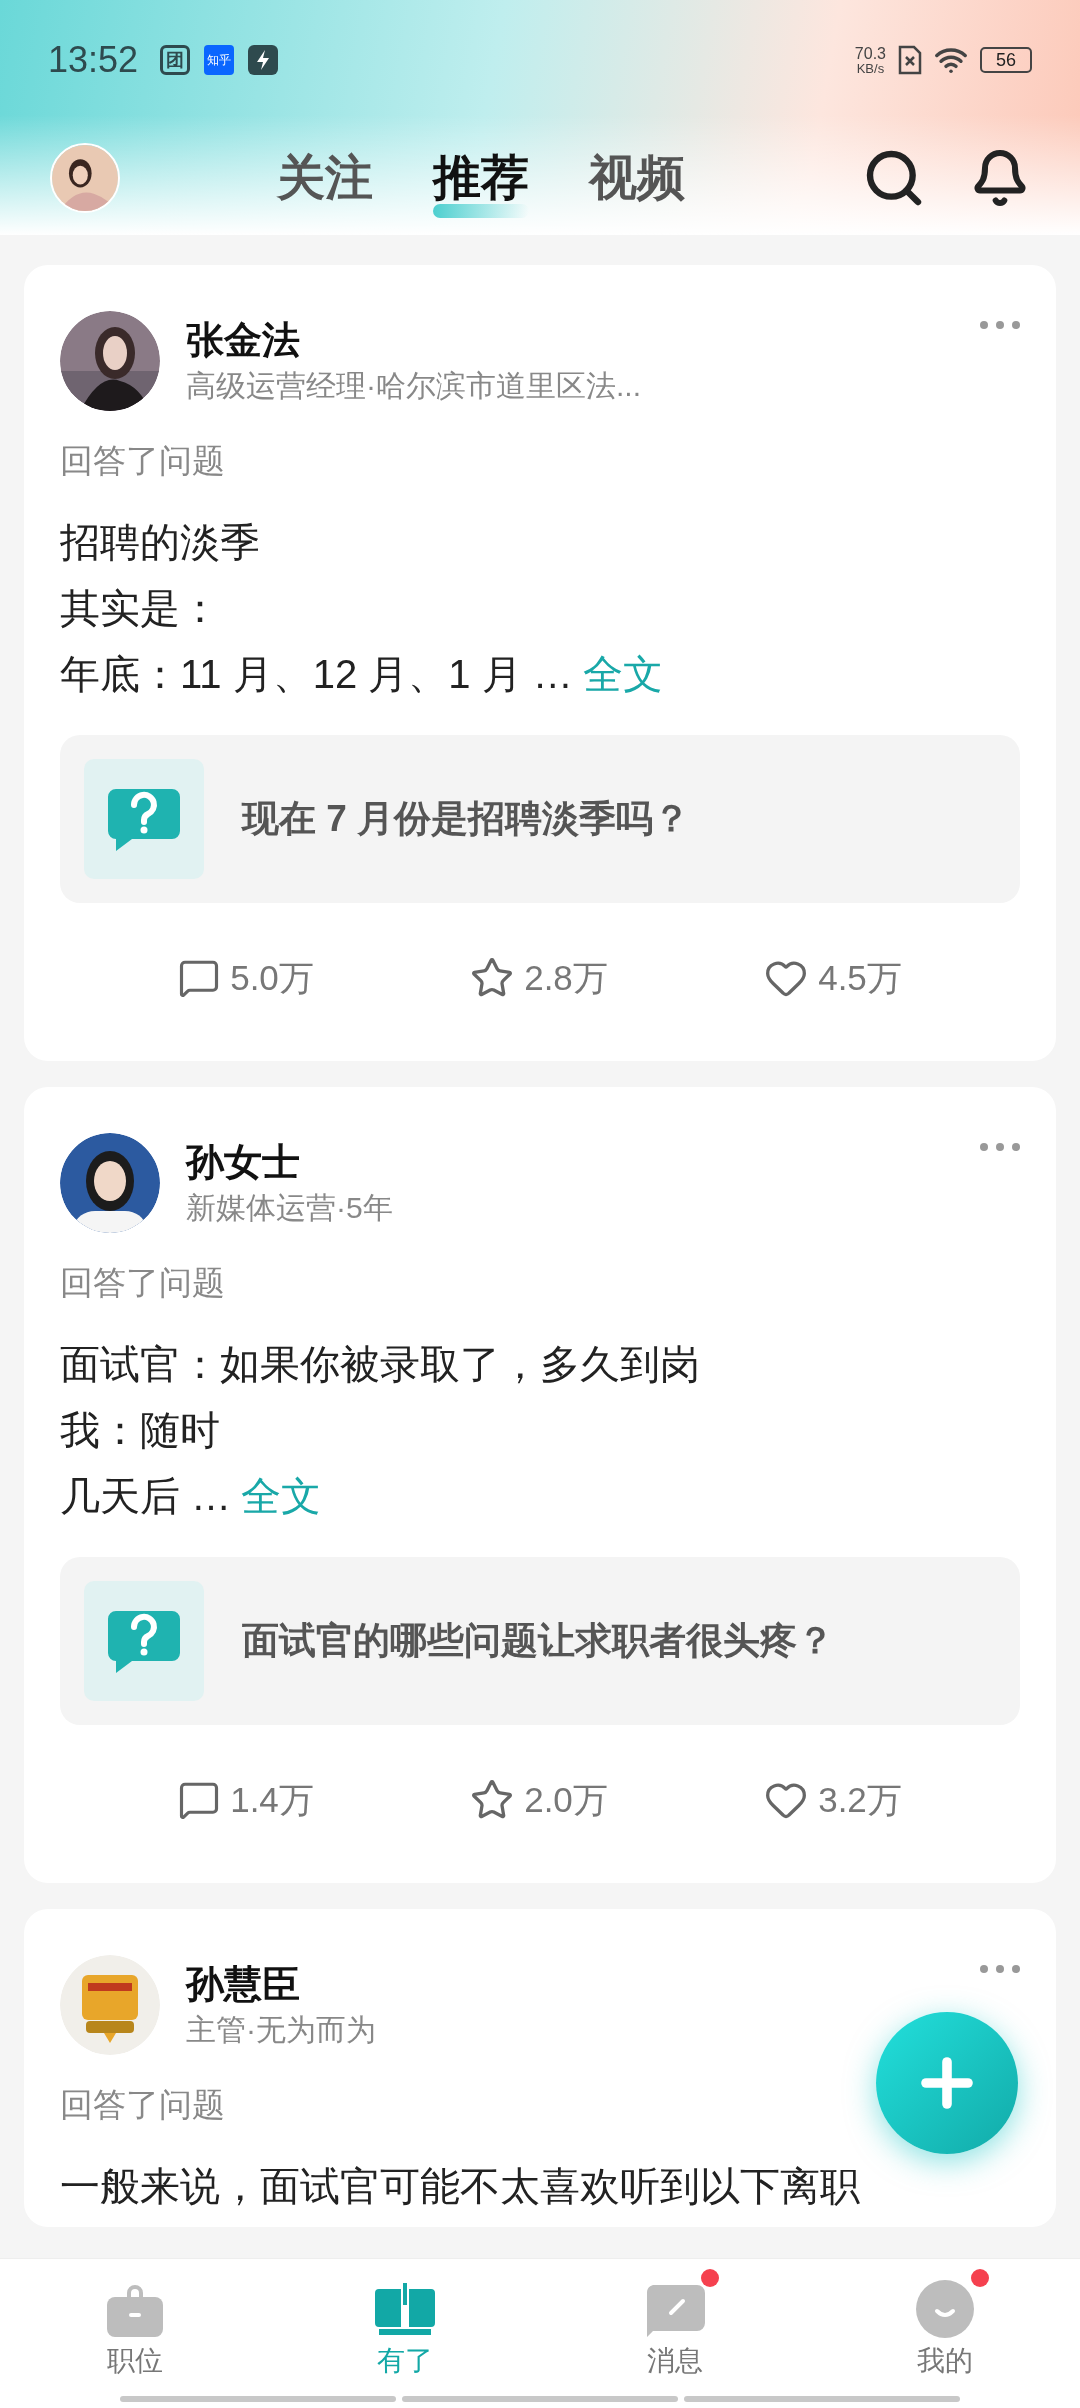  Describe the element at coordinates (570, 1162) in the screenshot. I see `author-name: 孙女士` at that location.